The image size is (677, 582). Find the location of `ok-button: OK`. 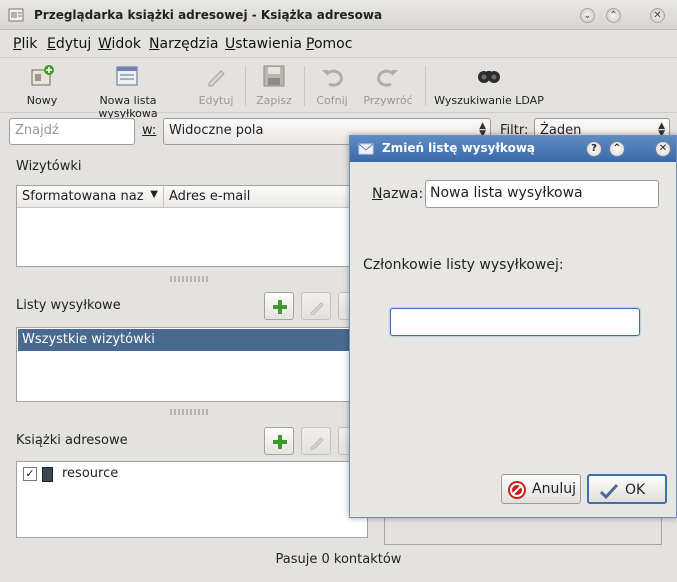

ok-button: OK is located at coordinates (627, 489).